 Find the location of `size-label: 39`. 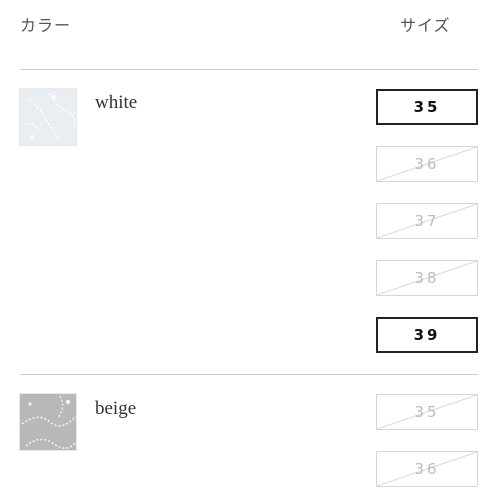

size-label: 39 is located at coordinates (427, 335).